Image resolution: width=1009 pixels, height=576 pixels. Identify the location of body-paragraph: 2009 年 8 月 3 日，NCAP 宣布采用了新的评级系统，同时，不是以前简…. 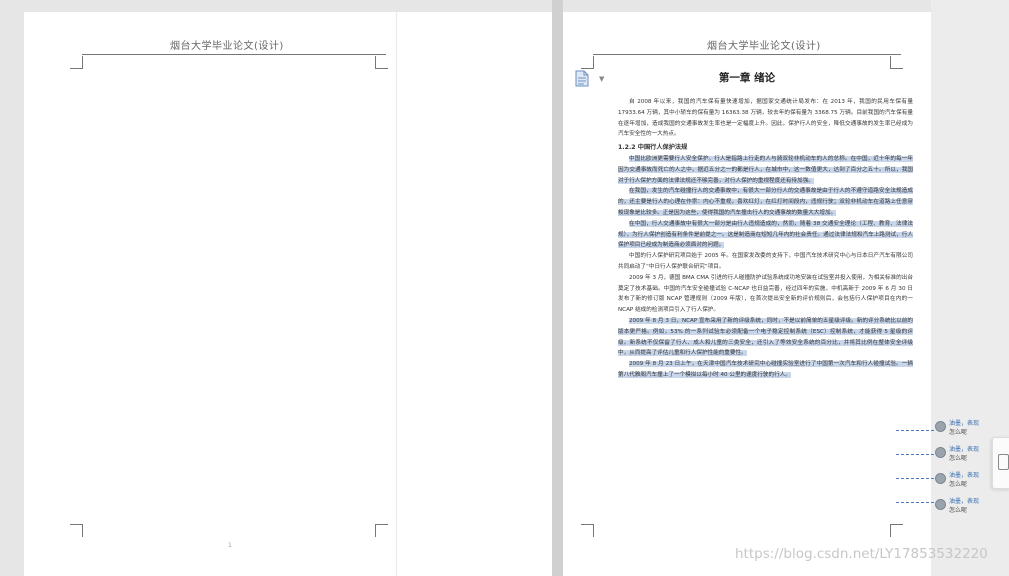
(765, 337).